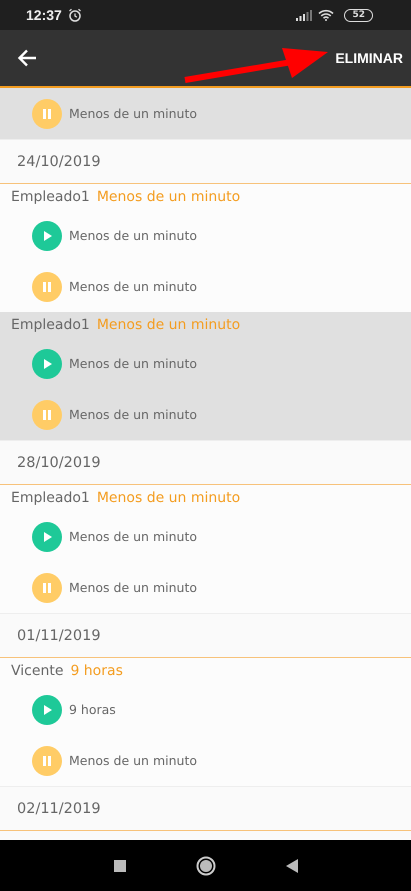 The image size is (411, 891). What do you see at coordinates (59, 808) in the screenshot?
I see `date-text: 02/11/2019` at bounding box center [59, 808].